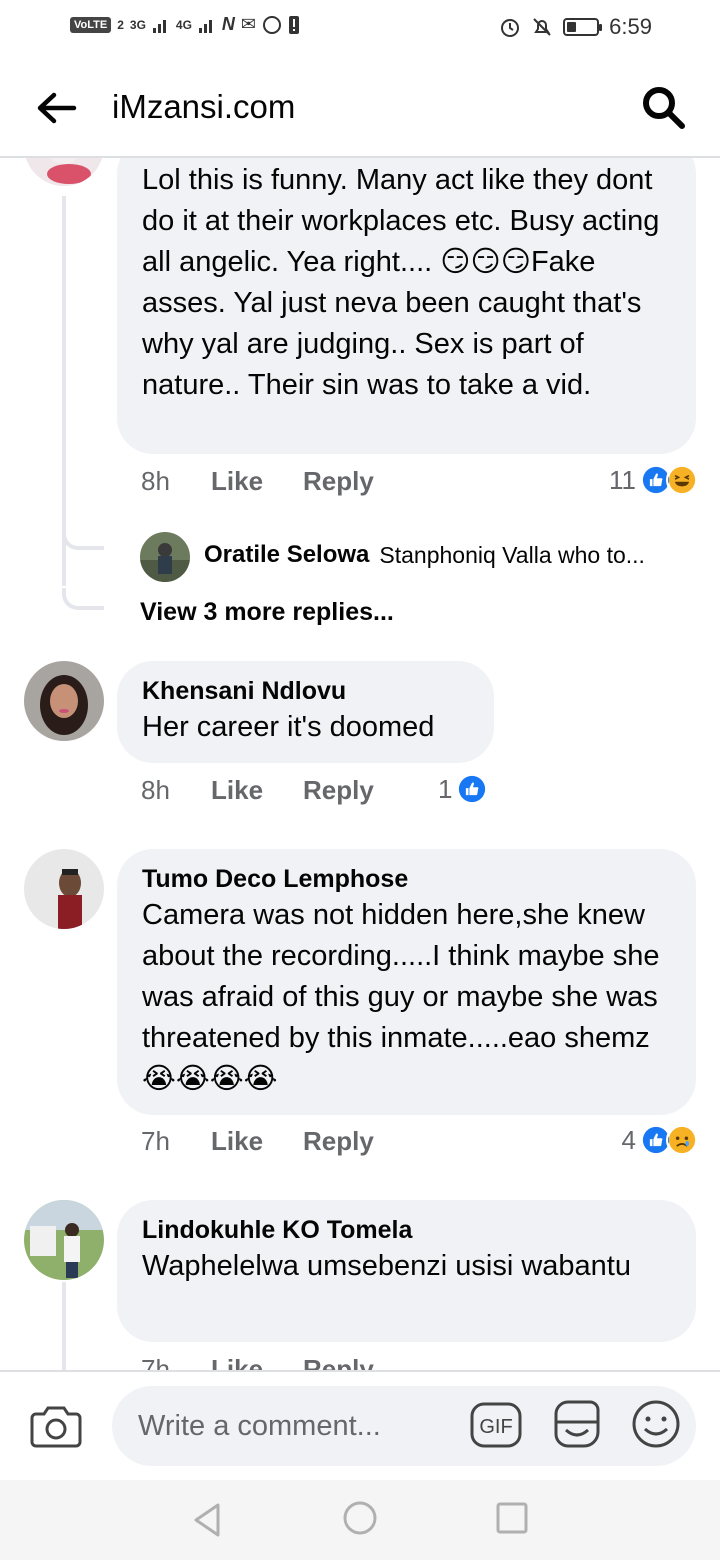  What do you see at coordinates (406, 1230) in the screenshot?
I see `comment-author: Lindokuhle KO Tomela` at bounding box center [406, 1230].